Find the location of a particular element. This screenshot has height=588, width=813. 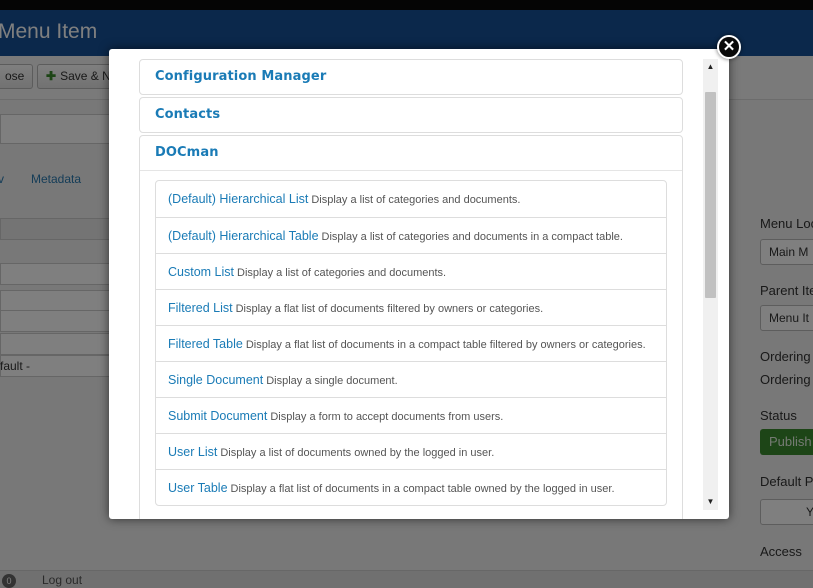

accordion-heading-docman: DOCman is located at coordinates (411, 153).